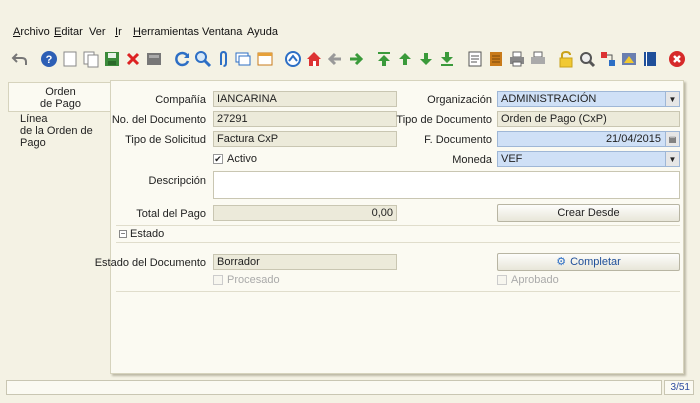 The width and height of the screenshot is (700, 403). I want to click on organizacion-label: Organización, so click(459, 100).